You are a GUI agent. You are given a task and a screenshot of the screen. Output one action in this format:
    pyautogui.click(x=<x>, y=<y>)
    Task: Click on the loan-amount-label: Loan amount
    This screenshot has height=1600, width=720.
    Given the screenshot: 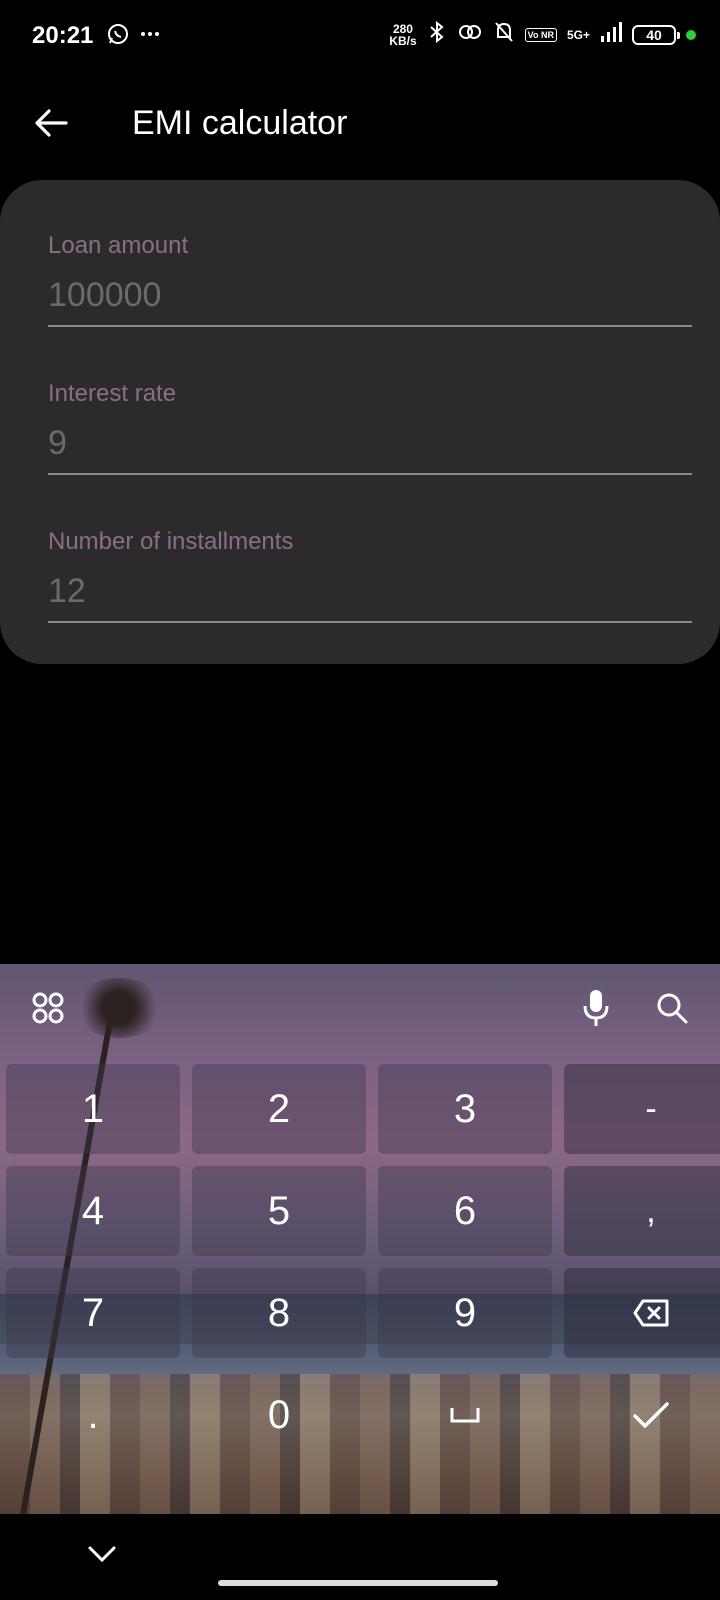 What is the action you would take?
    pyautogui.click(x=118, y=245)
    